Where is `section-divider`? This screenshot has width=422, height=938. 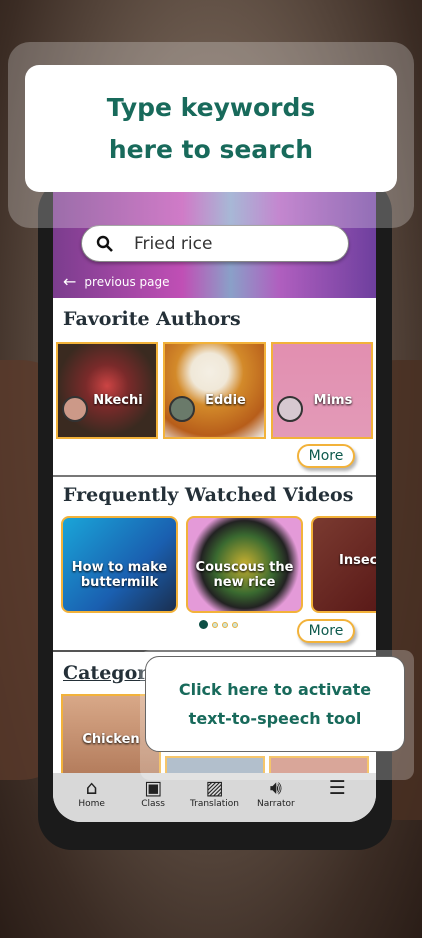
section-divider is located at coordinates (214, 476).